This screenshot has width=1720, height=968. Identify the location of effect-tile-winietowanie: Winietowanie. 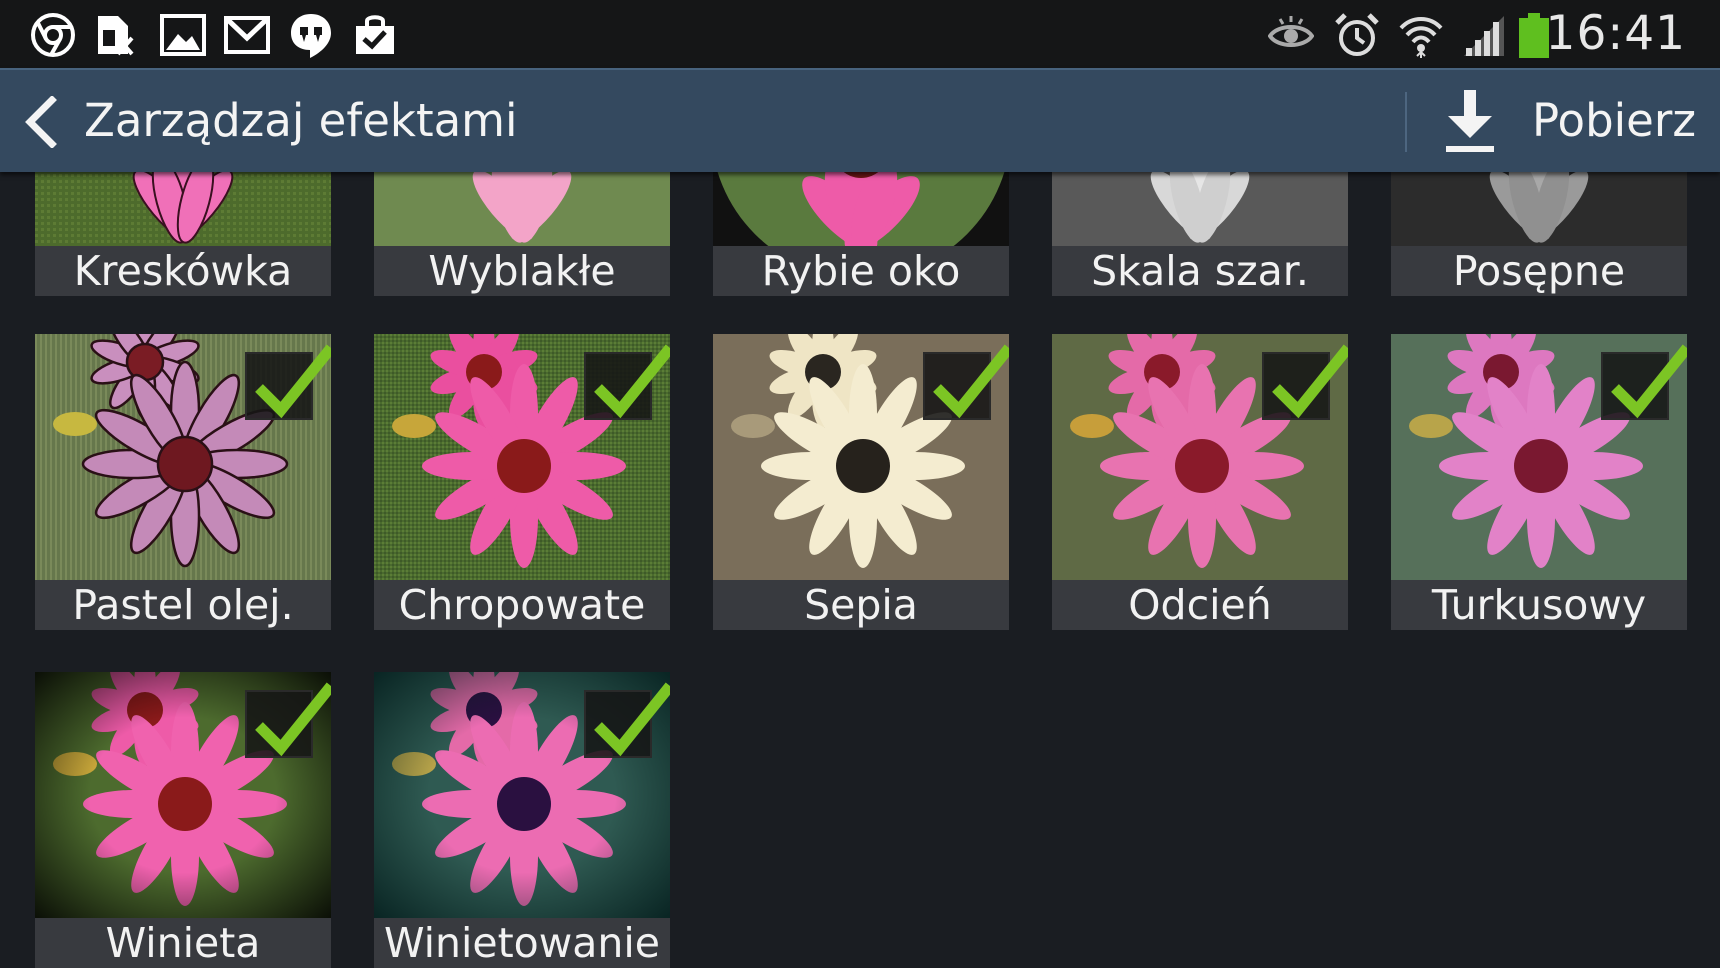
(522, 820).